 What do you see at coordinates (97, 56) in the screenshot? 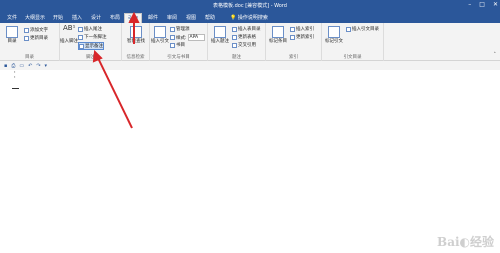
I see `arrow-head-show-notes` at bounding box center [97, 56].